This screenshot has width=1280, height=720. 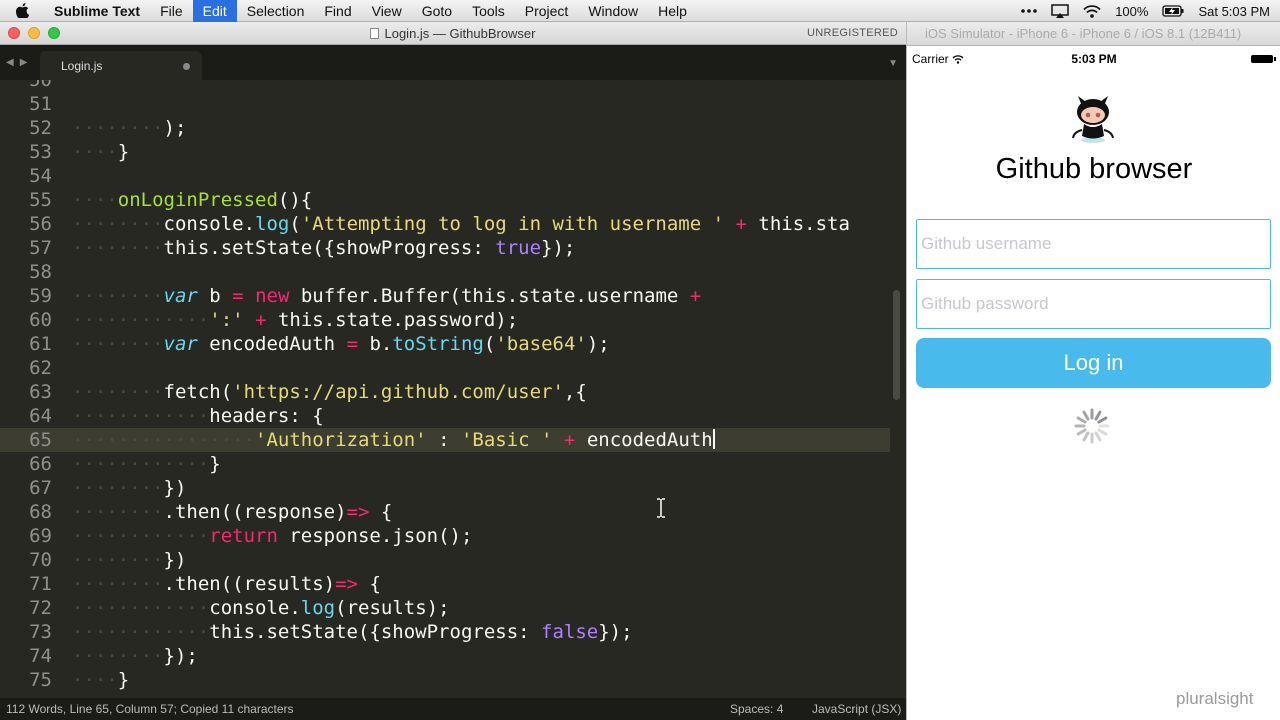 I want to click on menu-file: File, so click(x=171, y=11).